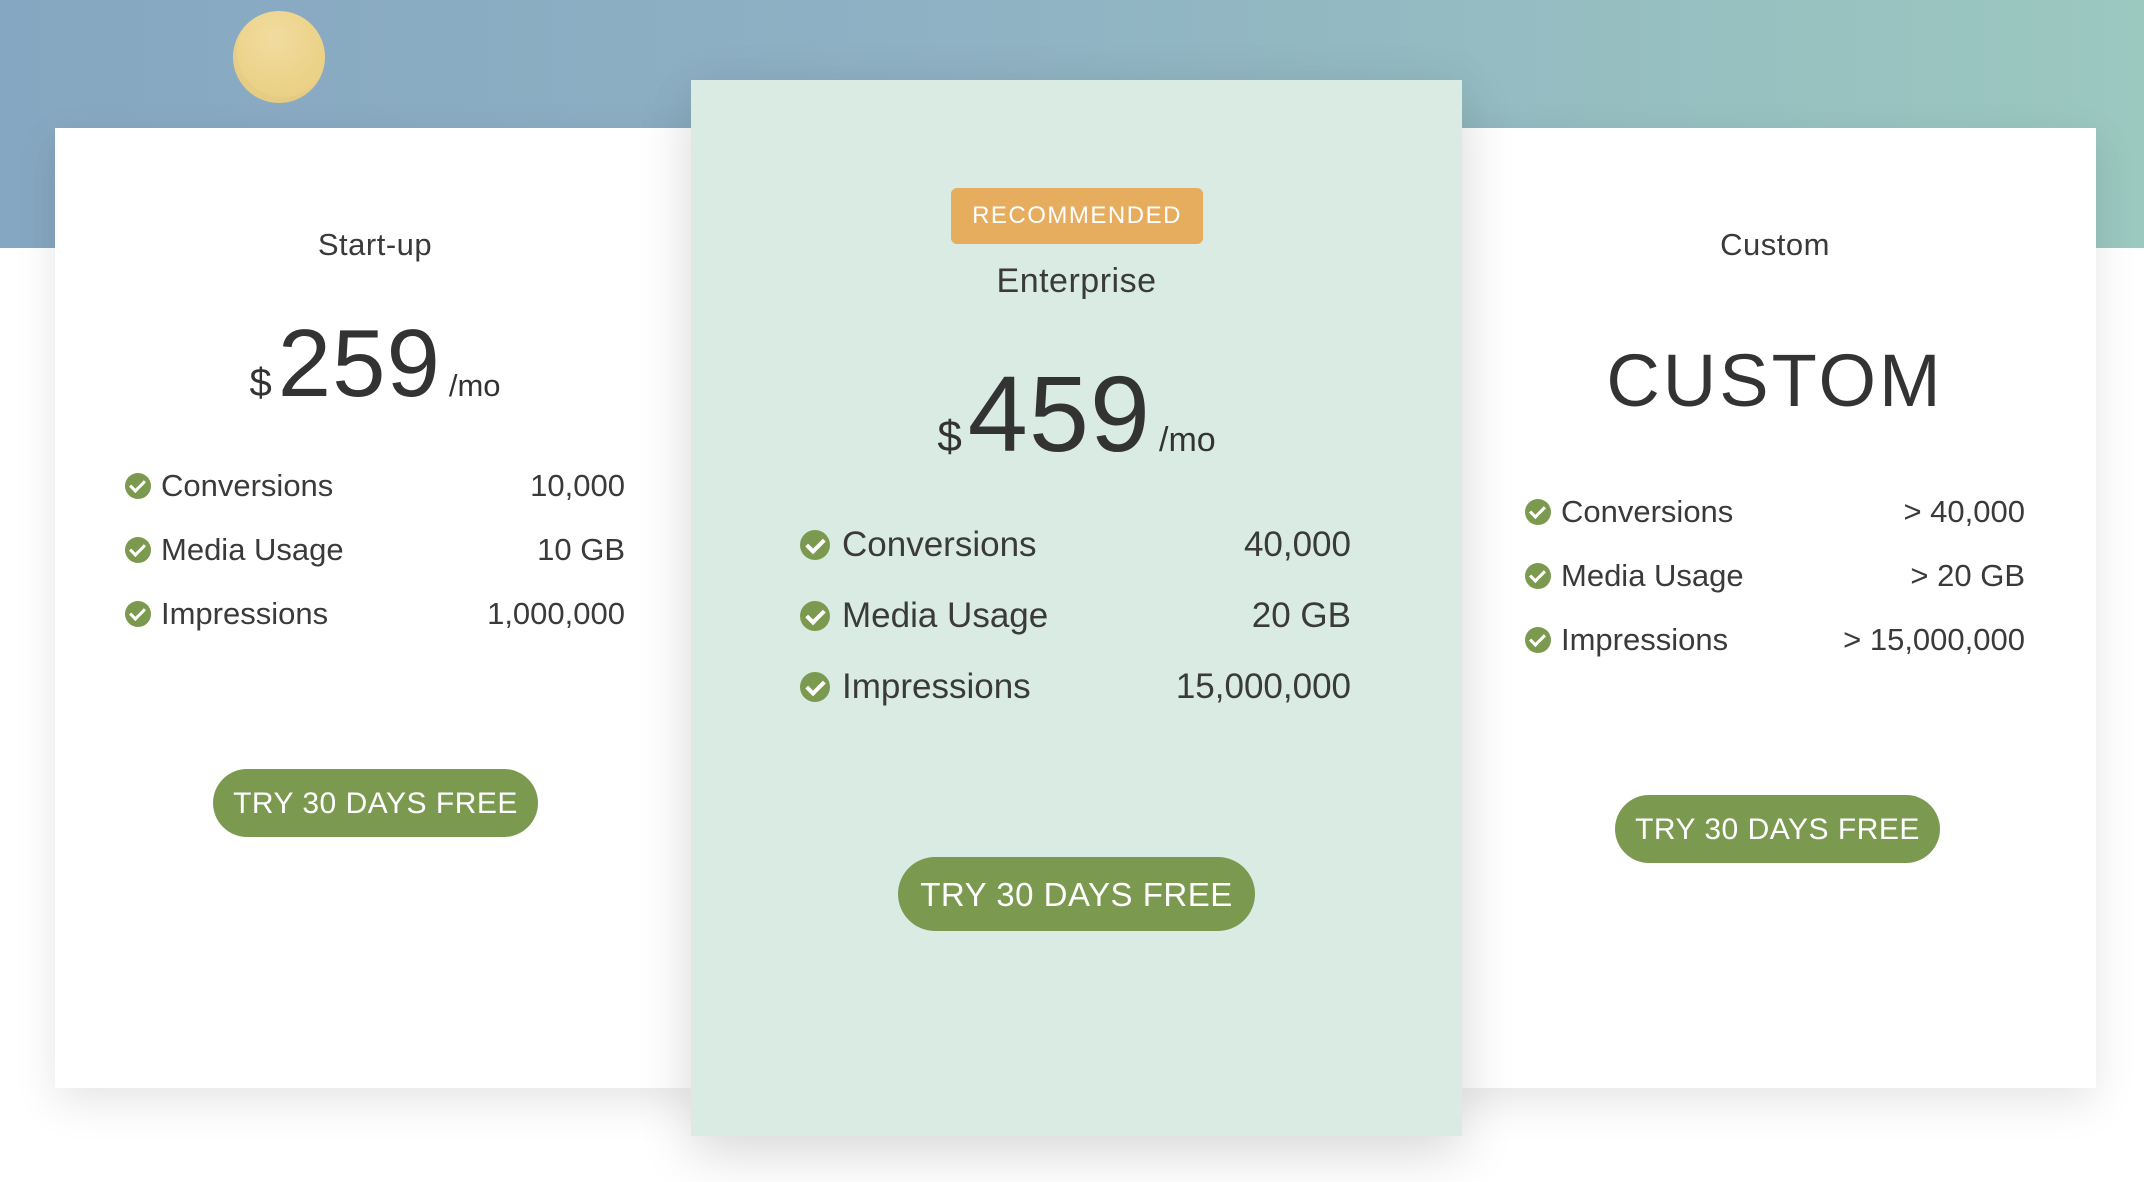 This screenshot has height=1182, width=2144. Describe the element at coordinates (556, 613) in the screenshot. I see `feature-value: 1,000,000` at that location.